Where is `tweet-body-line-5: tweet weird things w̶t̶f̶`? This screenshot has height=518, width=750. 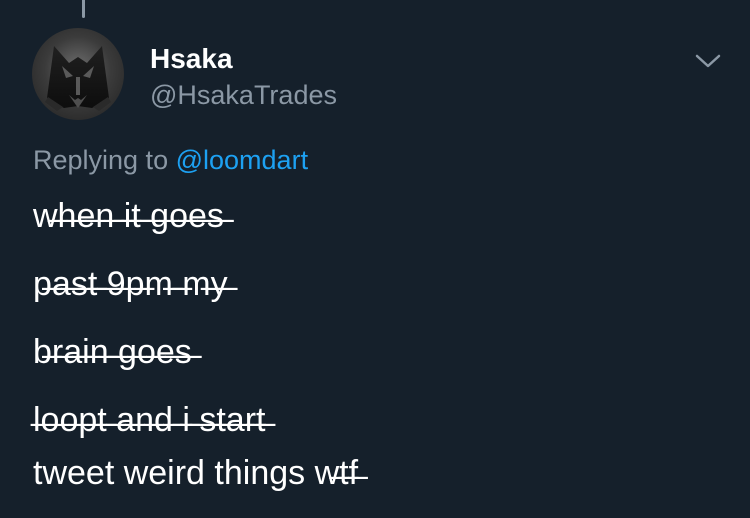
tweet-body-line-5: tweet weird things w̶t̶f̶ is located at coordinates (195, 473).